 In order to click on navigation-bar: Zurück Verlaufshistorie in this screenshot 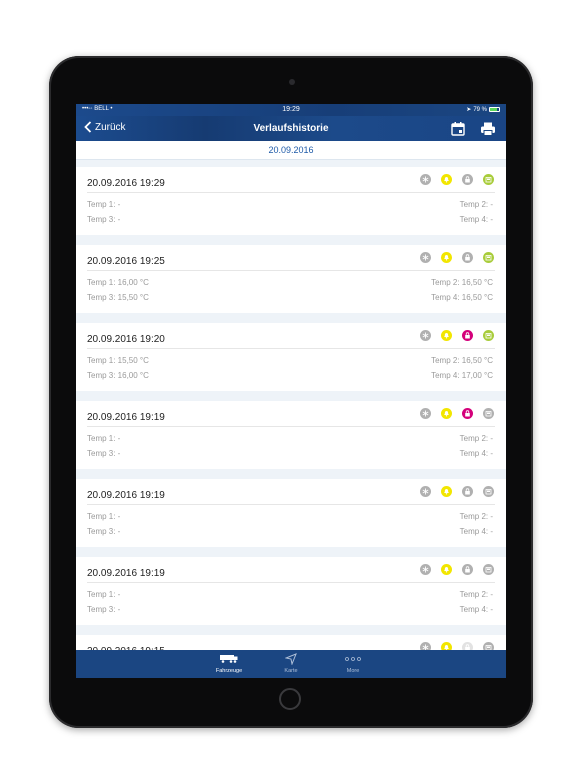, I will do `click(291, 128)`.